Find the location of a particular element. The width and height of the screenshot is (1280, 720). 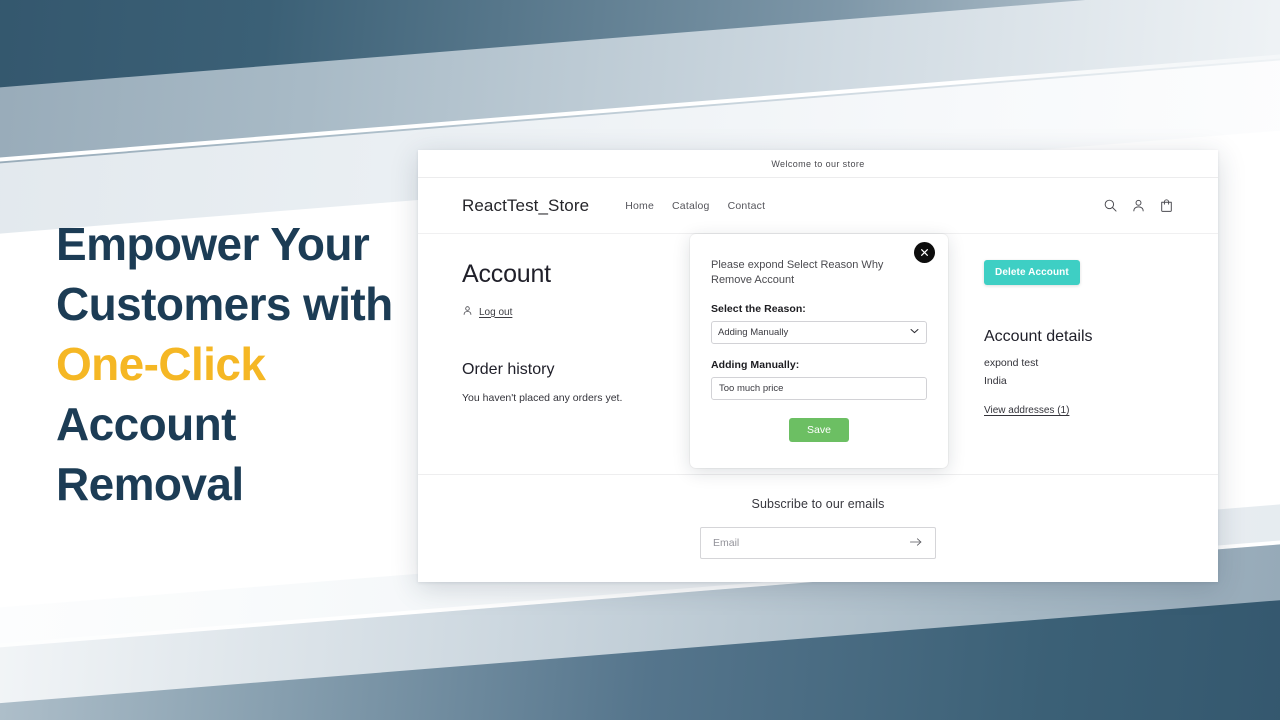

announcement-text: Welcome to our store is located at coordinates (818, 163).